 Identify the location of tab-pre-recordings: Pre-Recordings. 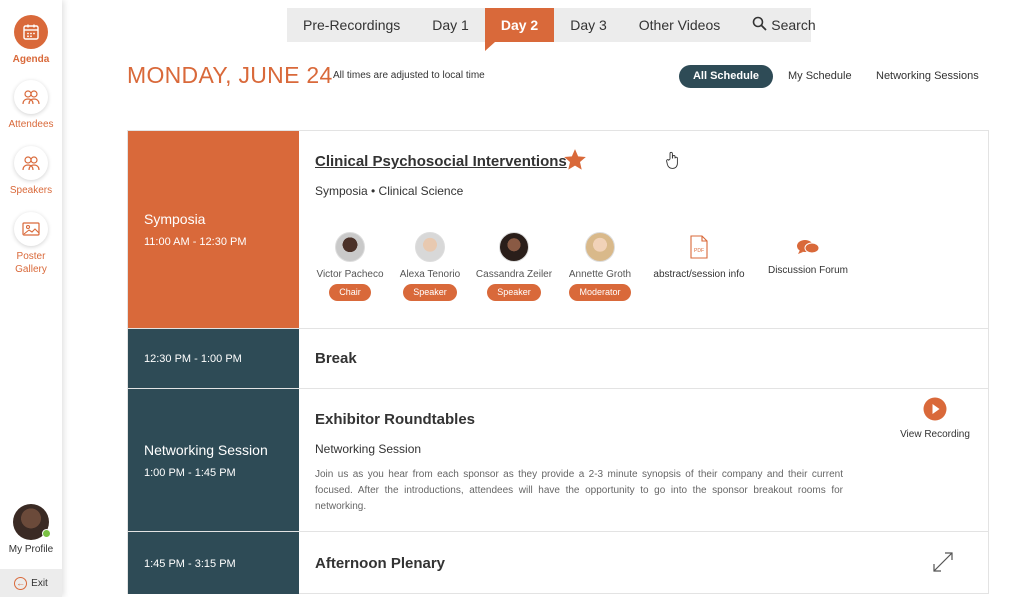
(351, 25).